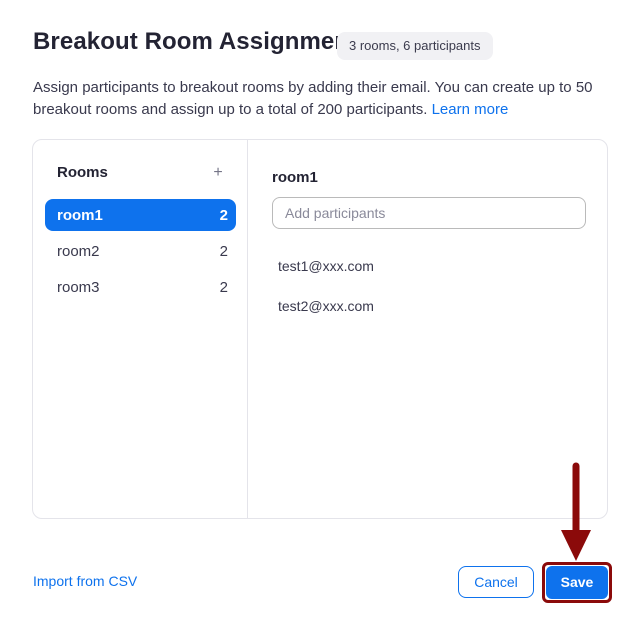 The width and height of the screenshot is (637, 619). I want to click on rooms-count-badge: 3 rooms, 6 participants, so click(415, 46).